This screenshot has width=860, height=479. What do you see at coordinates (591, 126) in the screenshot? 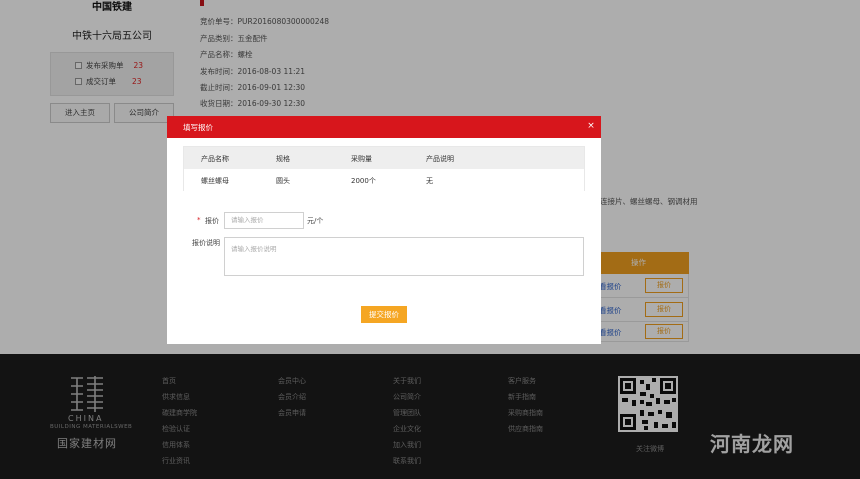
I see `close-icon: ×` at bounding box center [591, 126].